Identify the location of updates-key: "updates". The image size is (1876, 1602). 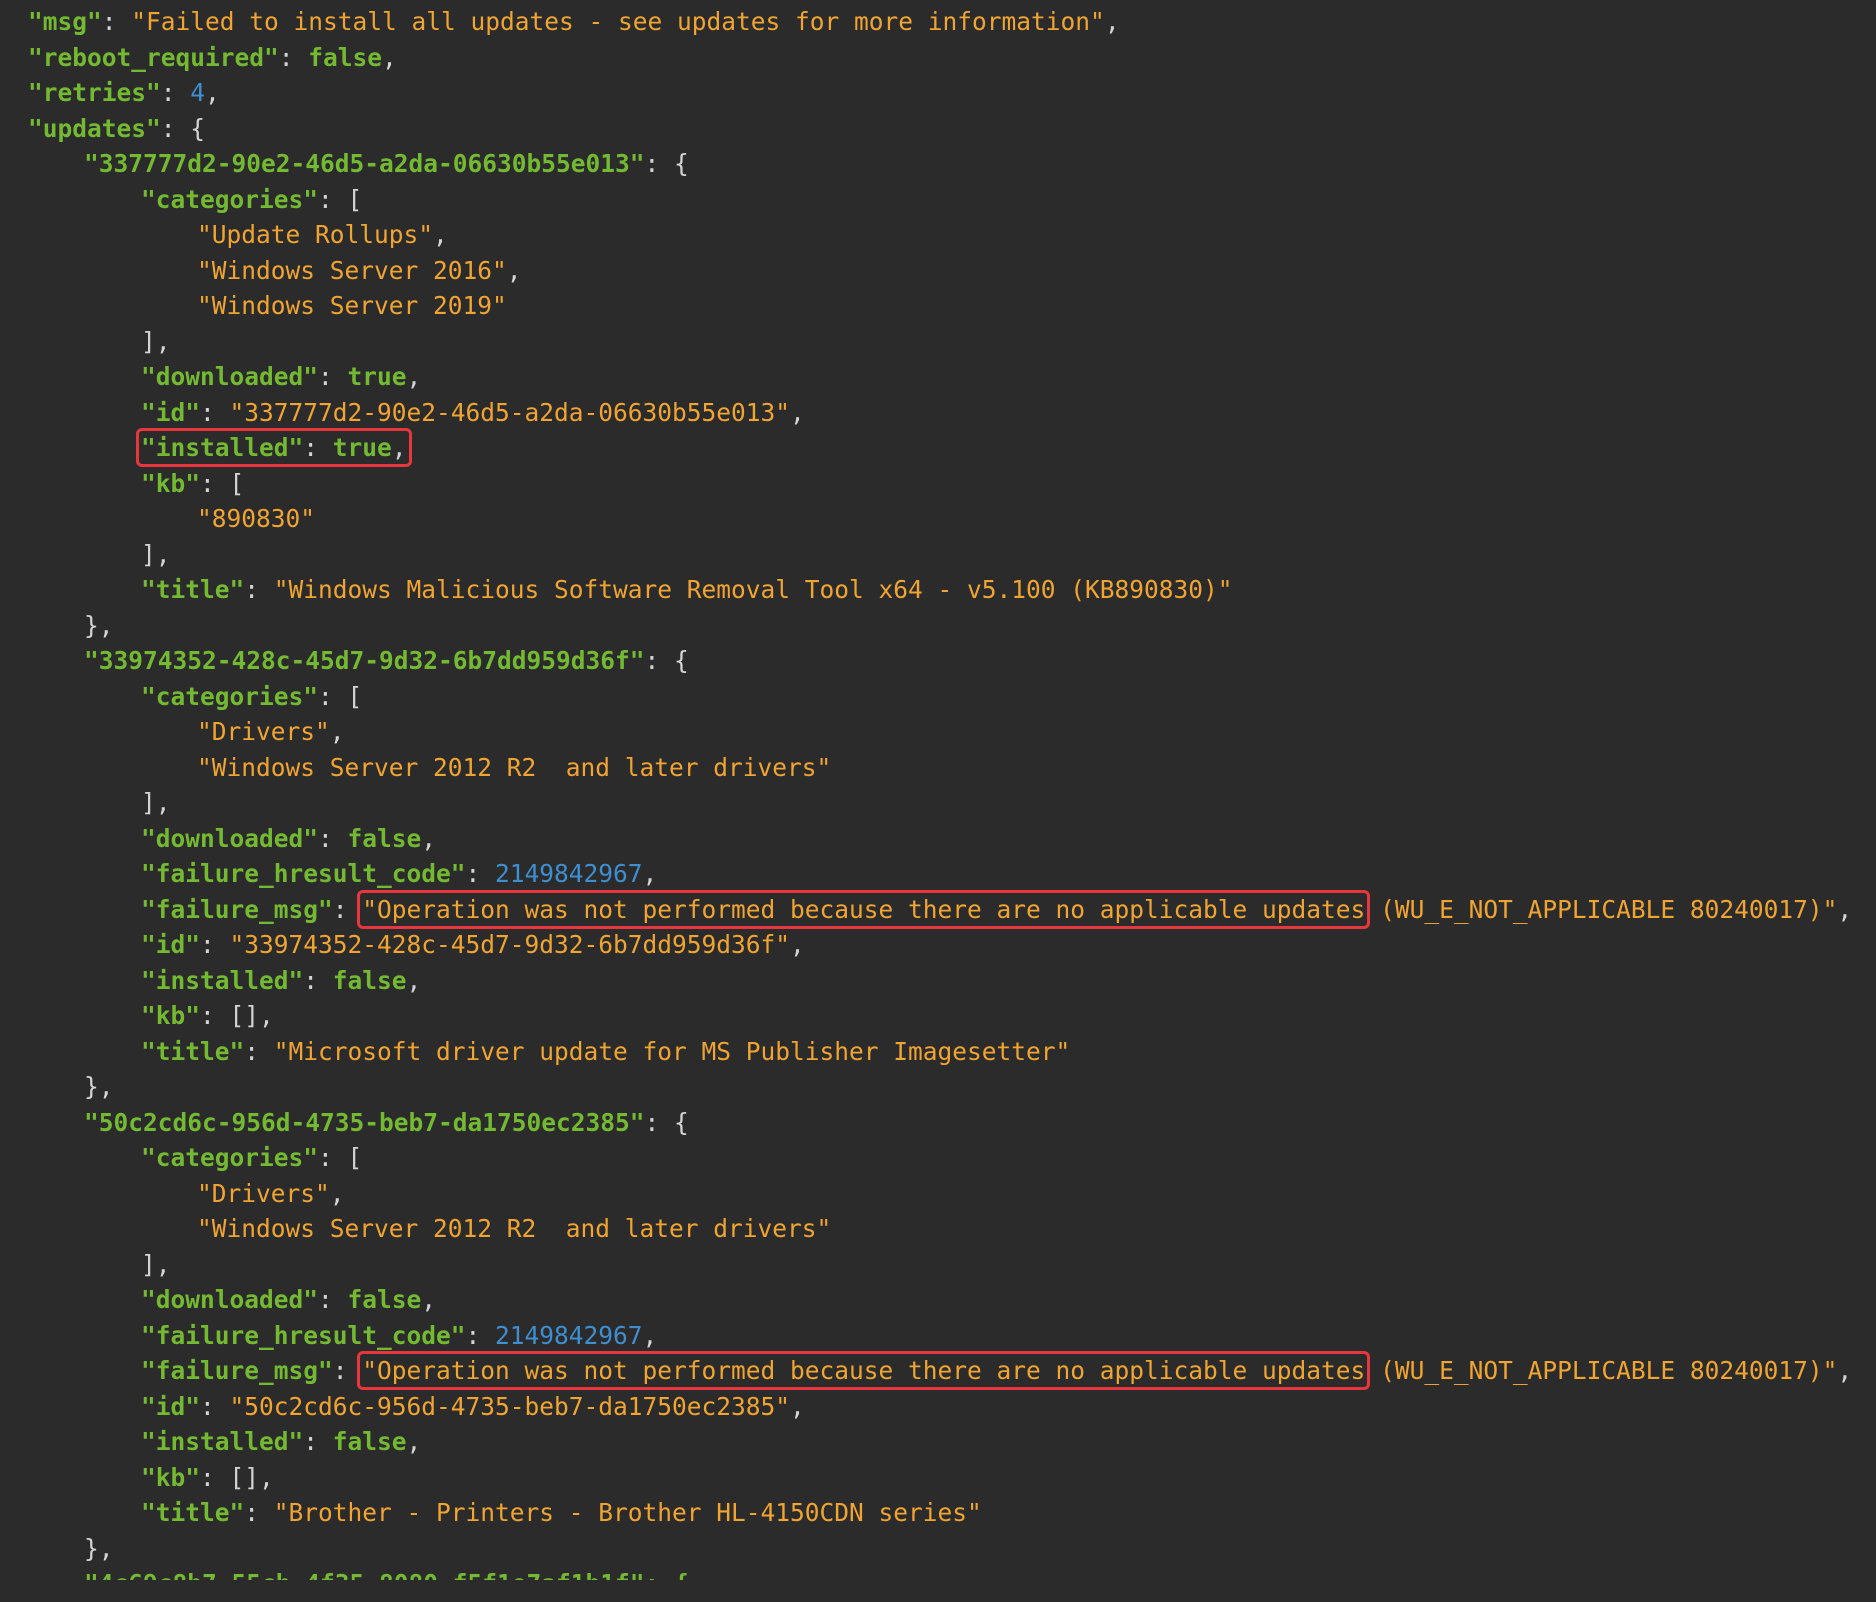
(94, 128).